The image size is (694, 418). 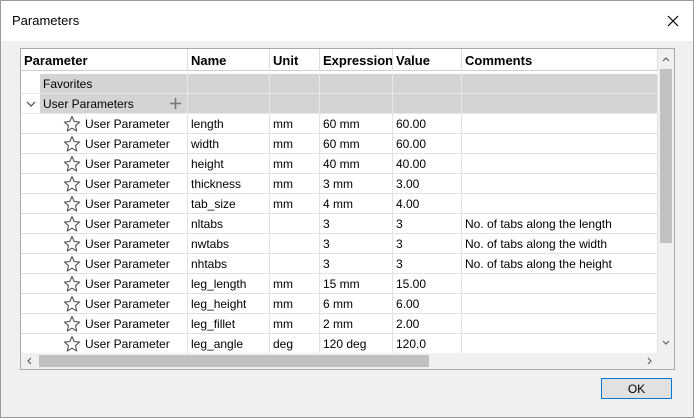 I want to click on name-cell: height, so click(x=229, y=164).